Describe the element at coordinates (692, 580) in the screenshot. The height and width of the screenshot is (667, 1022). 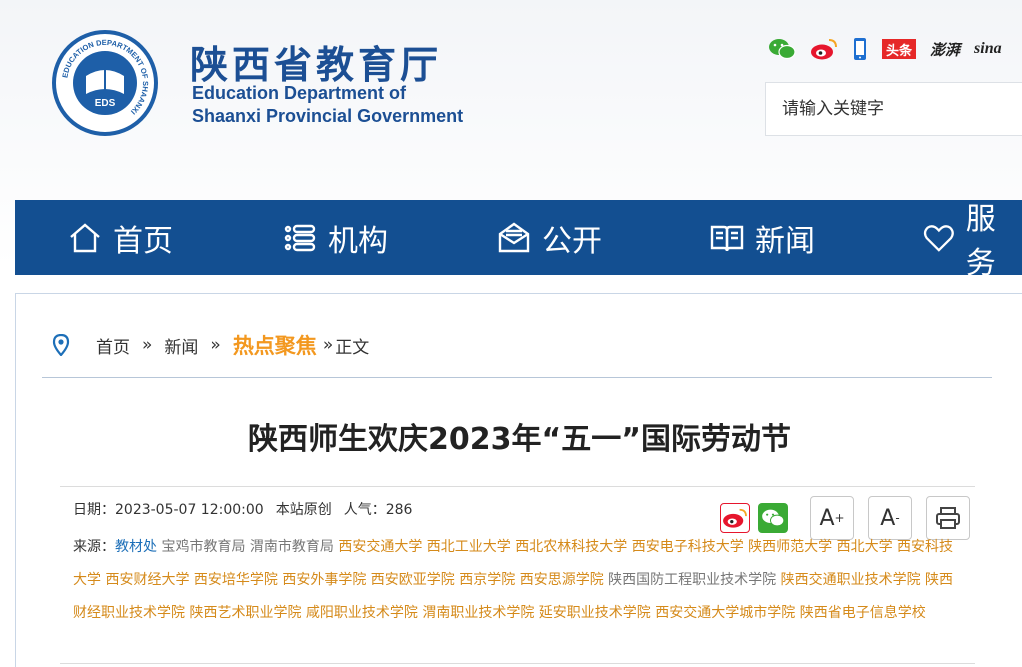
I see `source-college-gray: 陕西国防工程职业技术学院` at that location.